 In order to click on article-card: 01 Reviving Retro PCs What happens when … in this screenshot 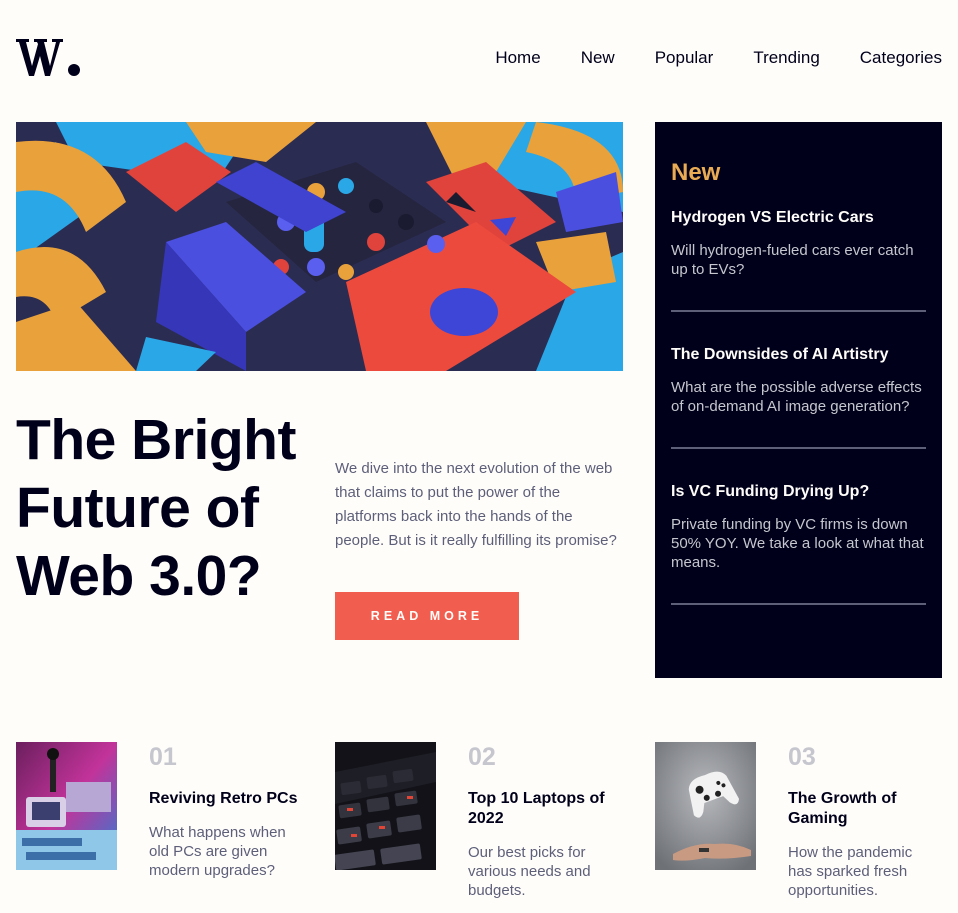, I will do `click(158, 811)`.